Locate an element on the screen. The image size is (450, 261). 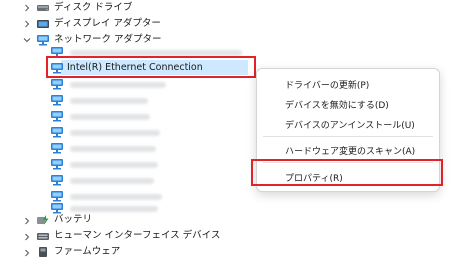
disk-drive-icon is located at coordinates (43, 8).